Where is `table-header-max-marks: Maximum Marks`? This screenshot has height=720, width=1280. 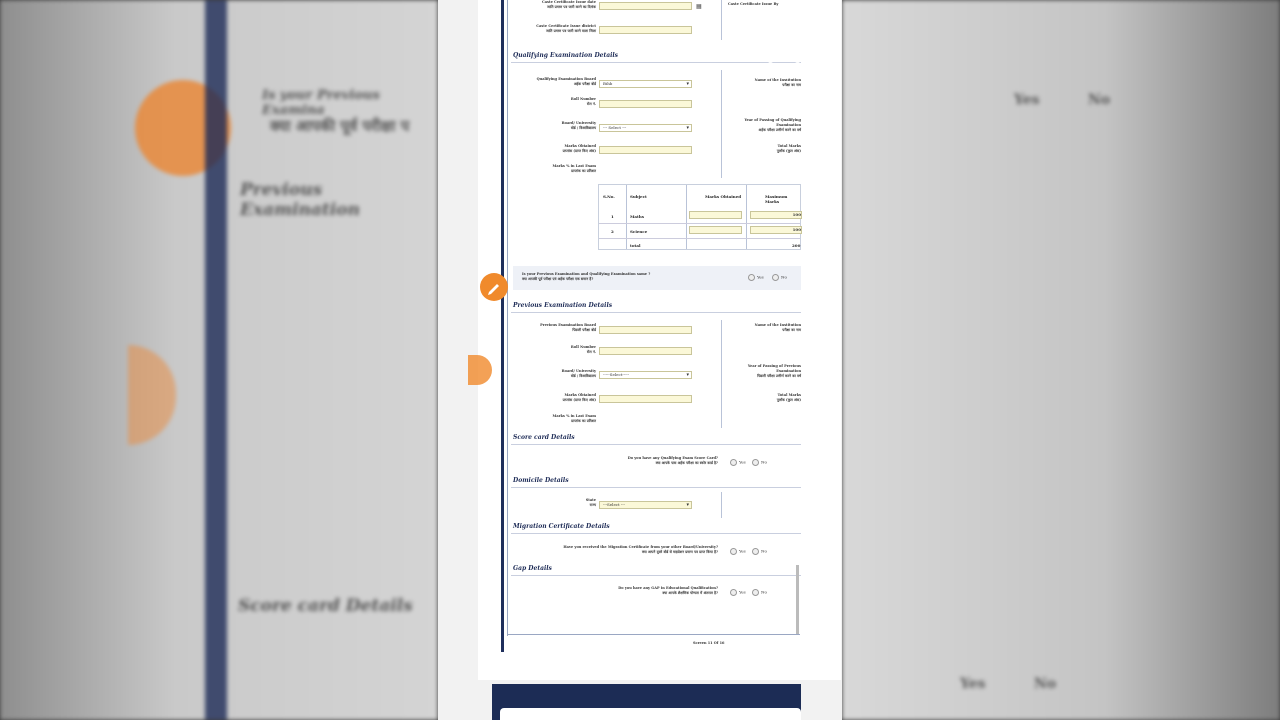
table-header-max-marks: Maximum Marks is located at coordinates (776, 199).